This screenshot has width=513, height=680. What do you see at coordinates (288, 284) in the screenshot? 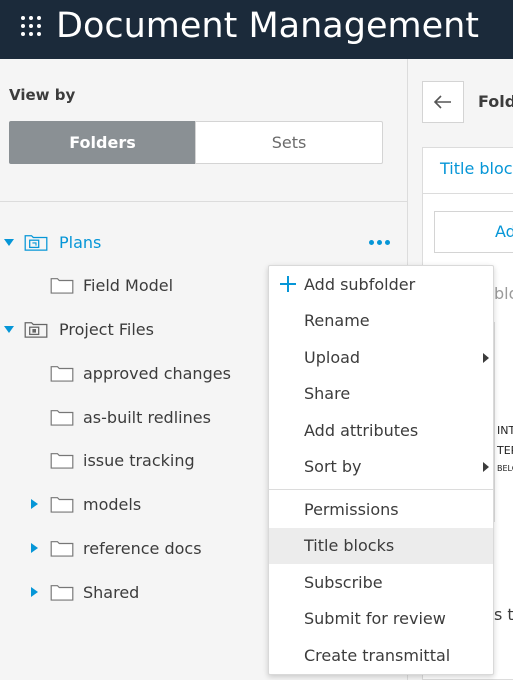
I see `plus-icon` at bounding box center [288, 284].